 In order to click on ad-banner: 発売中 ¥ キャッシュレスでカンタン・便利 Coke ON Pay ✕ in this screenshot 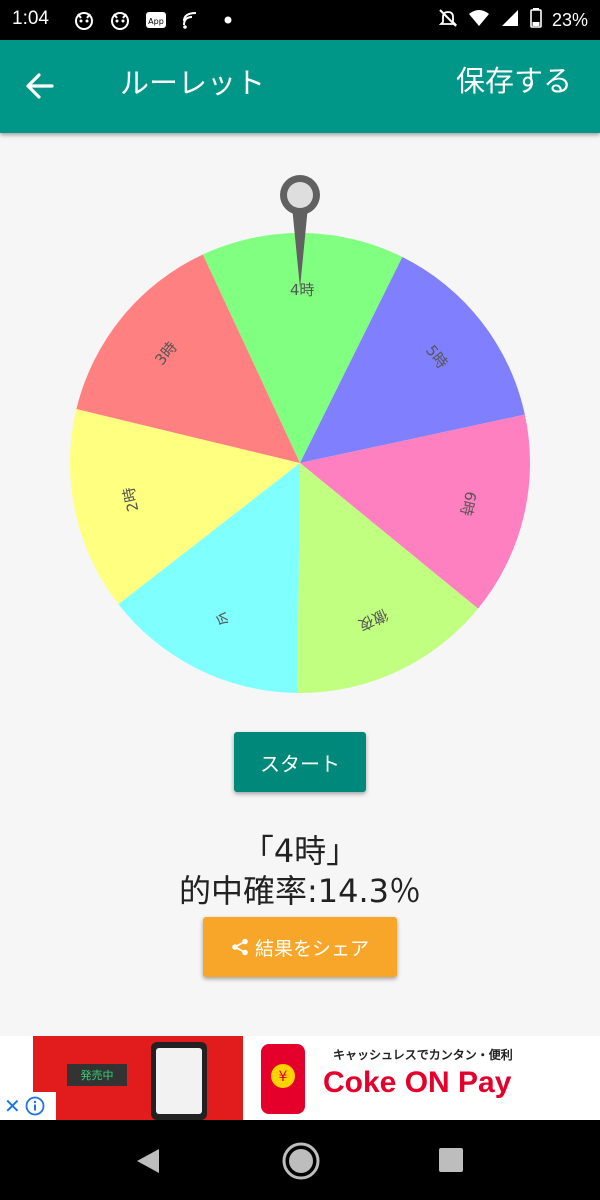, I will do `click(300, 1078)`.